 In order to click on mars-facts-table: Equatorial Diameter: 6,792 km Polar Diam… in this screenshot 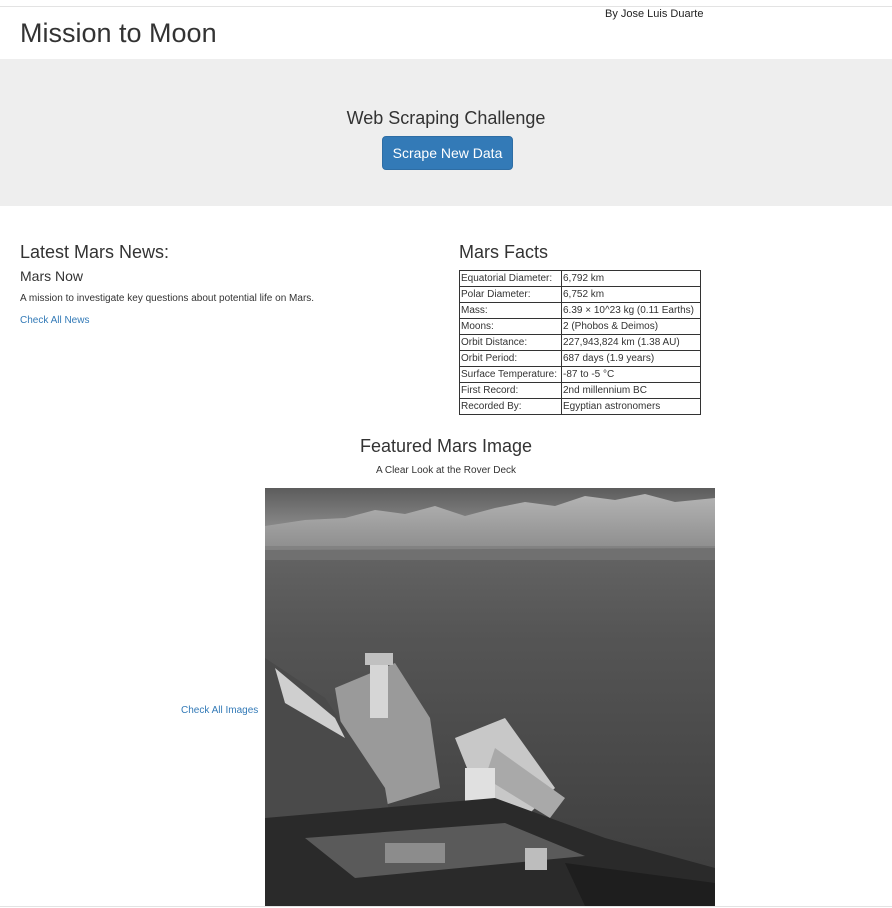, I will do `click(580, 342)`.